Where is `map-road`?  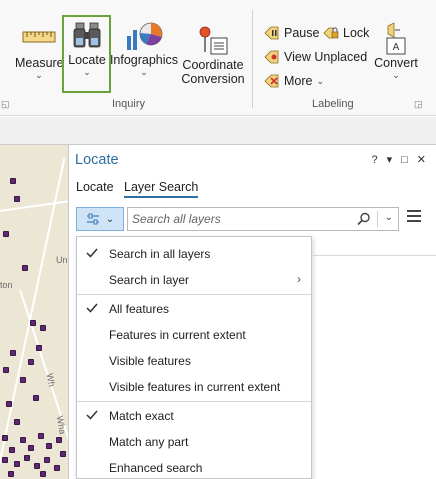 map-road is located at coordinates (34, 206).